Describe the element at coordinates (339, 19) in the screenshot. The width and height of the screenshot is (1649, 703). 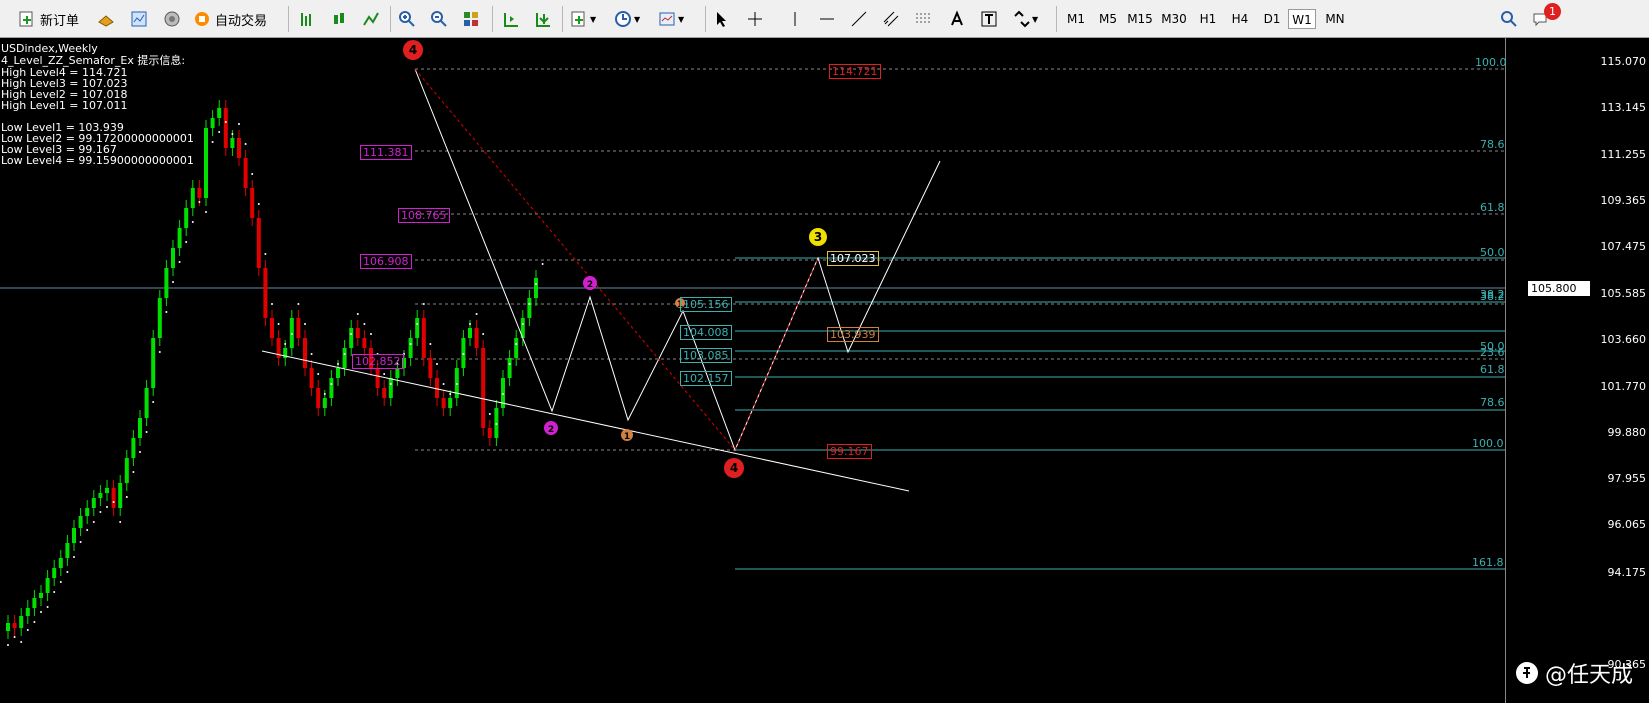
I see `candlestick-button` at that location.